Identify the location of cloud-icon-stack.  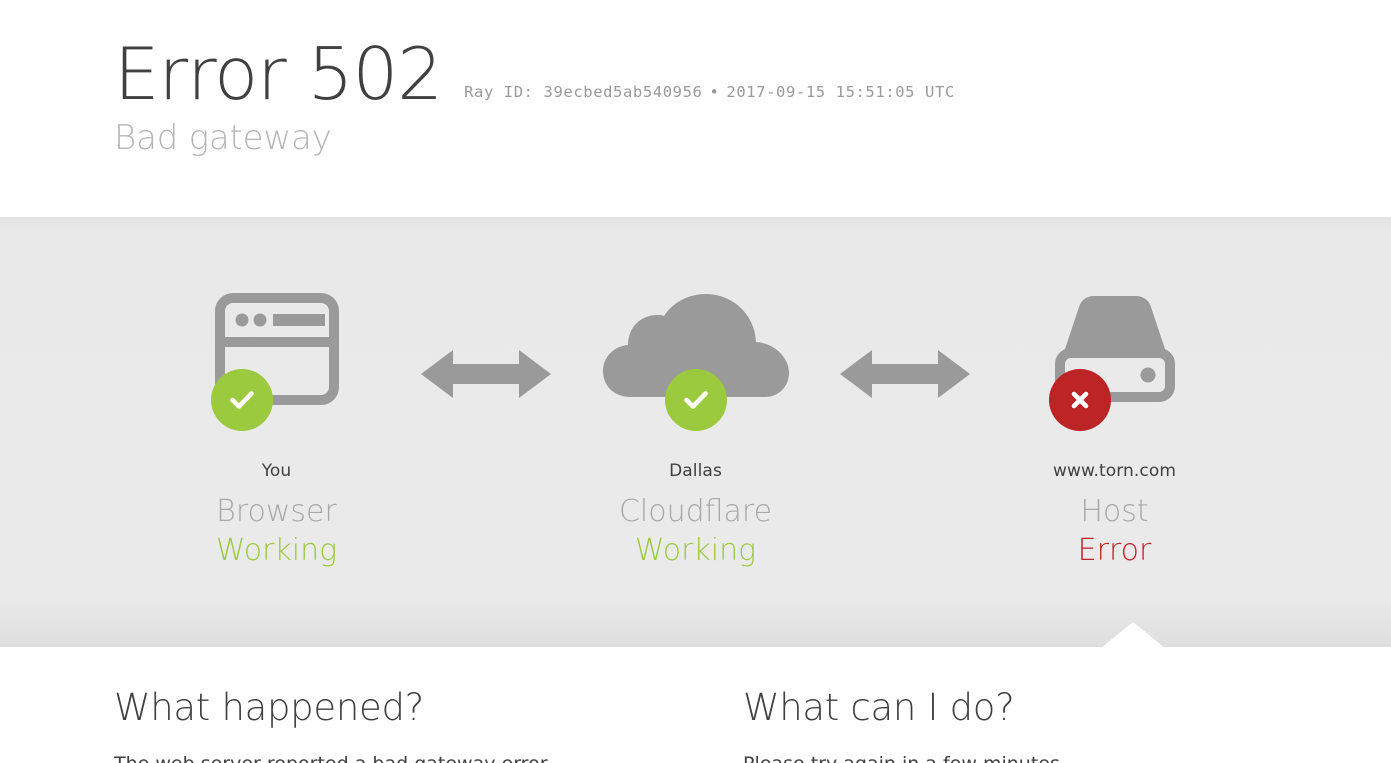
(696, 362).